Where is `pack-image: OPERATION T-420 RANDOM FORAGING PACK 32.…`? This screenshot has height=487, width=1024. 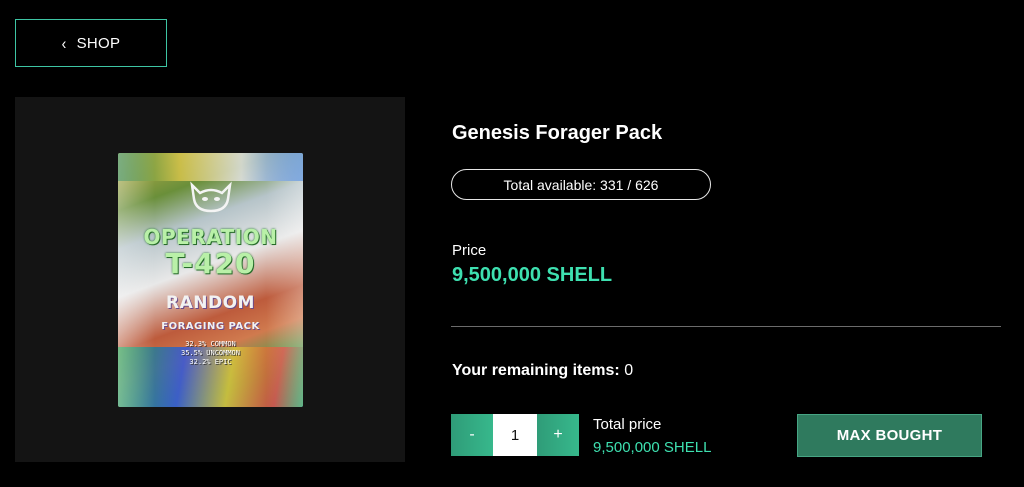
pack-image: OPERATION T-420 RANDOM FORAGING PACK 32.… is located at coordinates (210, 280).